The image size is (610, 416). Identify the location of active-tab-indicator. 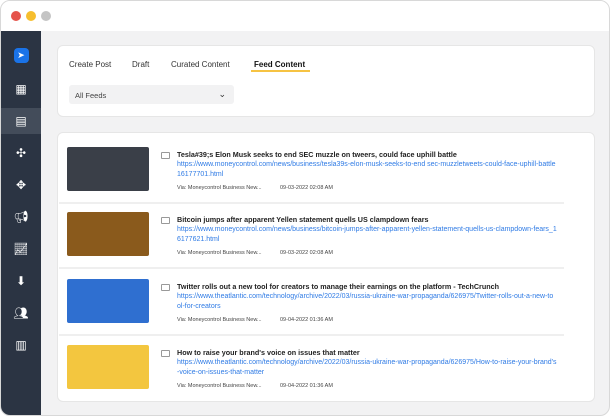
(280, 71).